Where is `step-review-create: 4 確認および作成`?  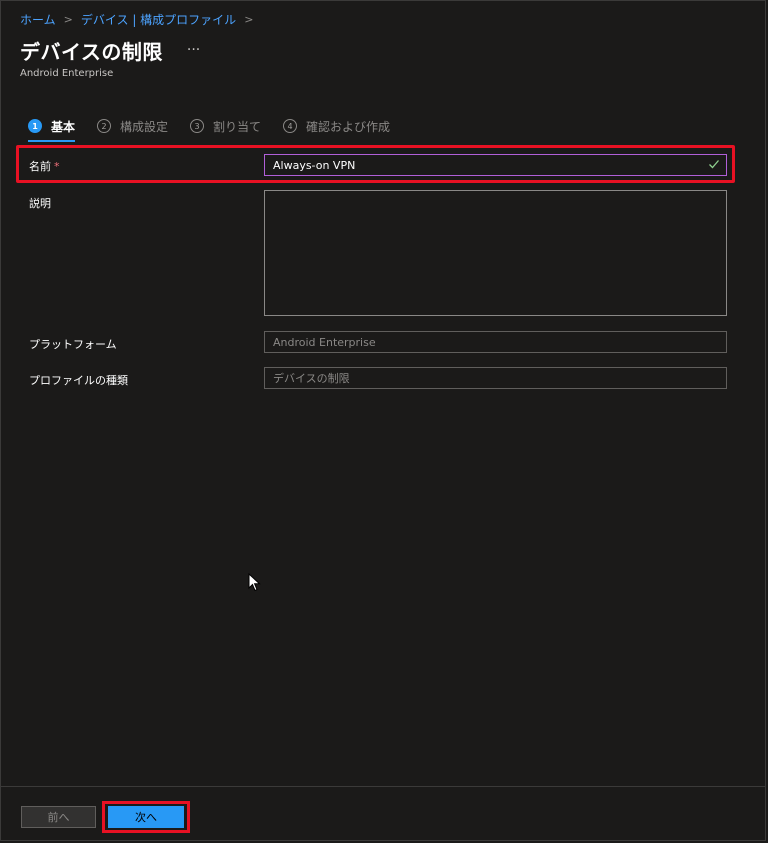
step-review-create: 4 確認および作成 is located at coordinates (336, 126).